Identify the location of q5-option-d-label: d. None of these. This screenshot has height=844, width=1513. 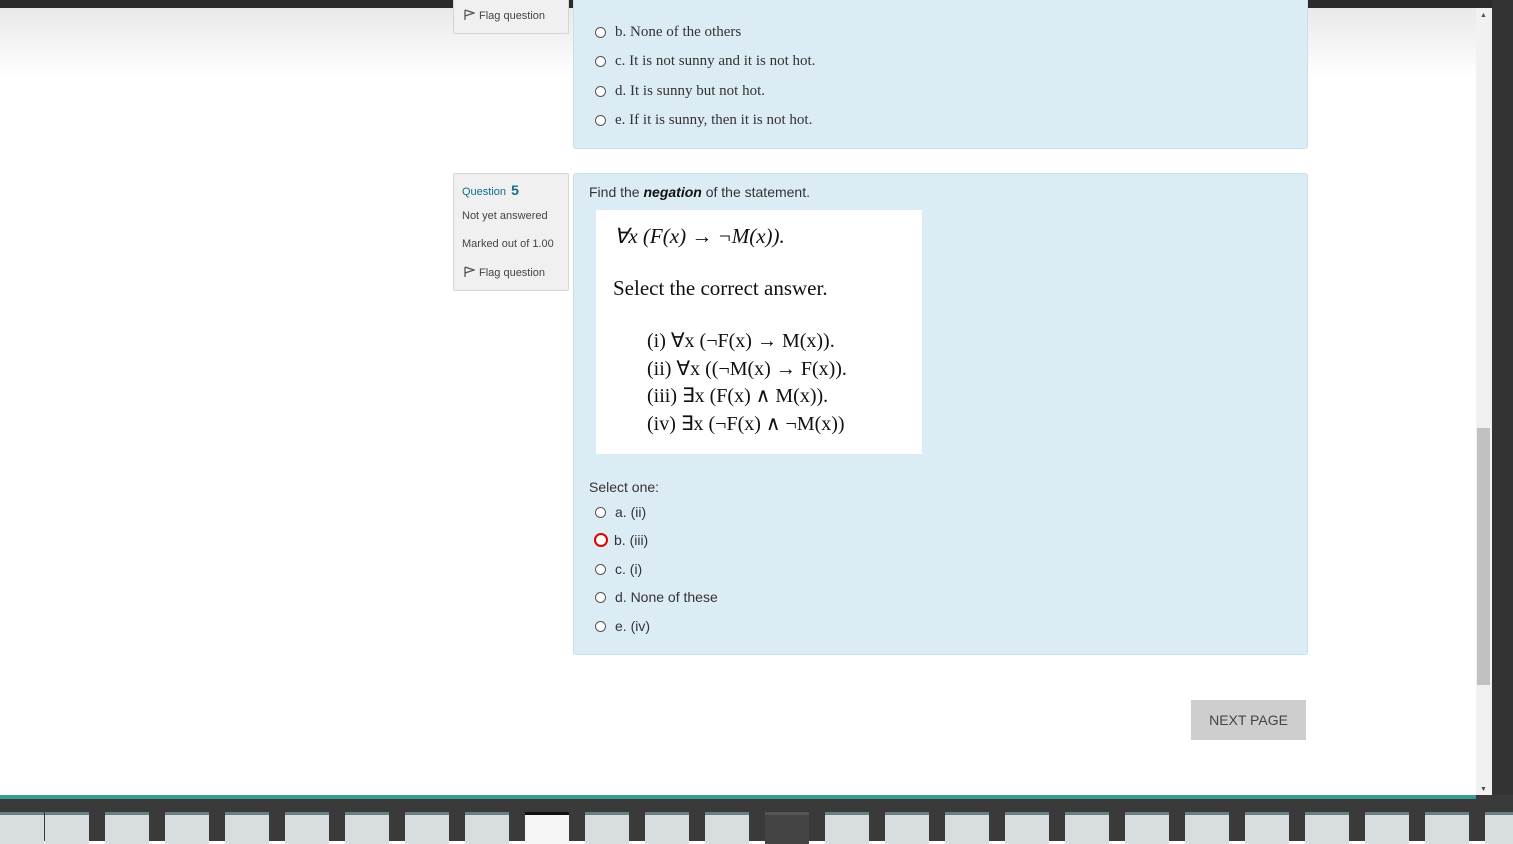
(666, 597).